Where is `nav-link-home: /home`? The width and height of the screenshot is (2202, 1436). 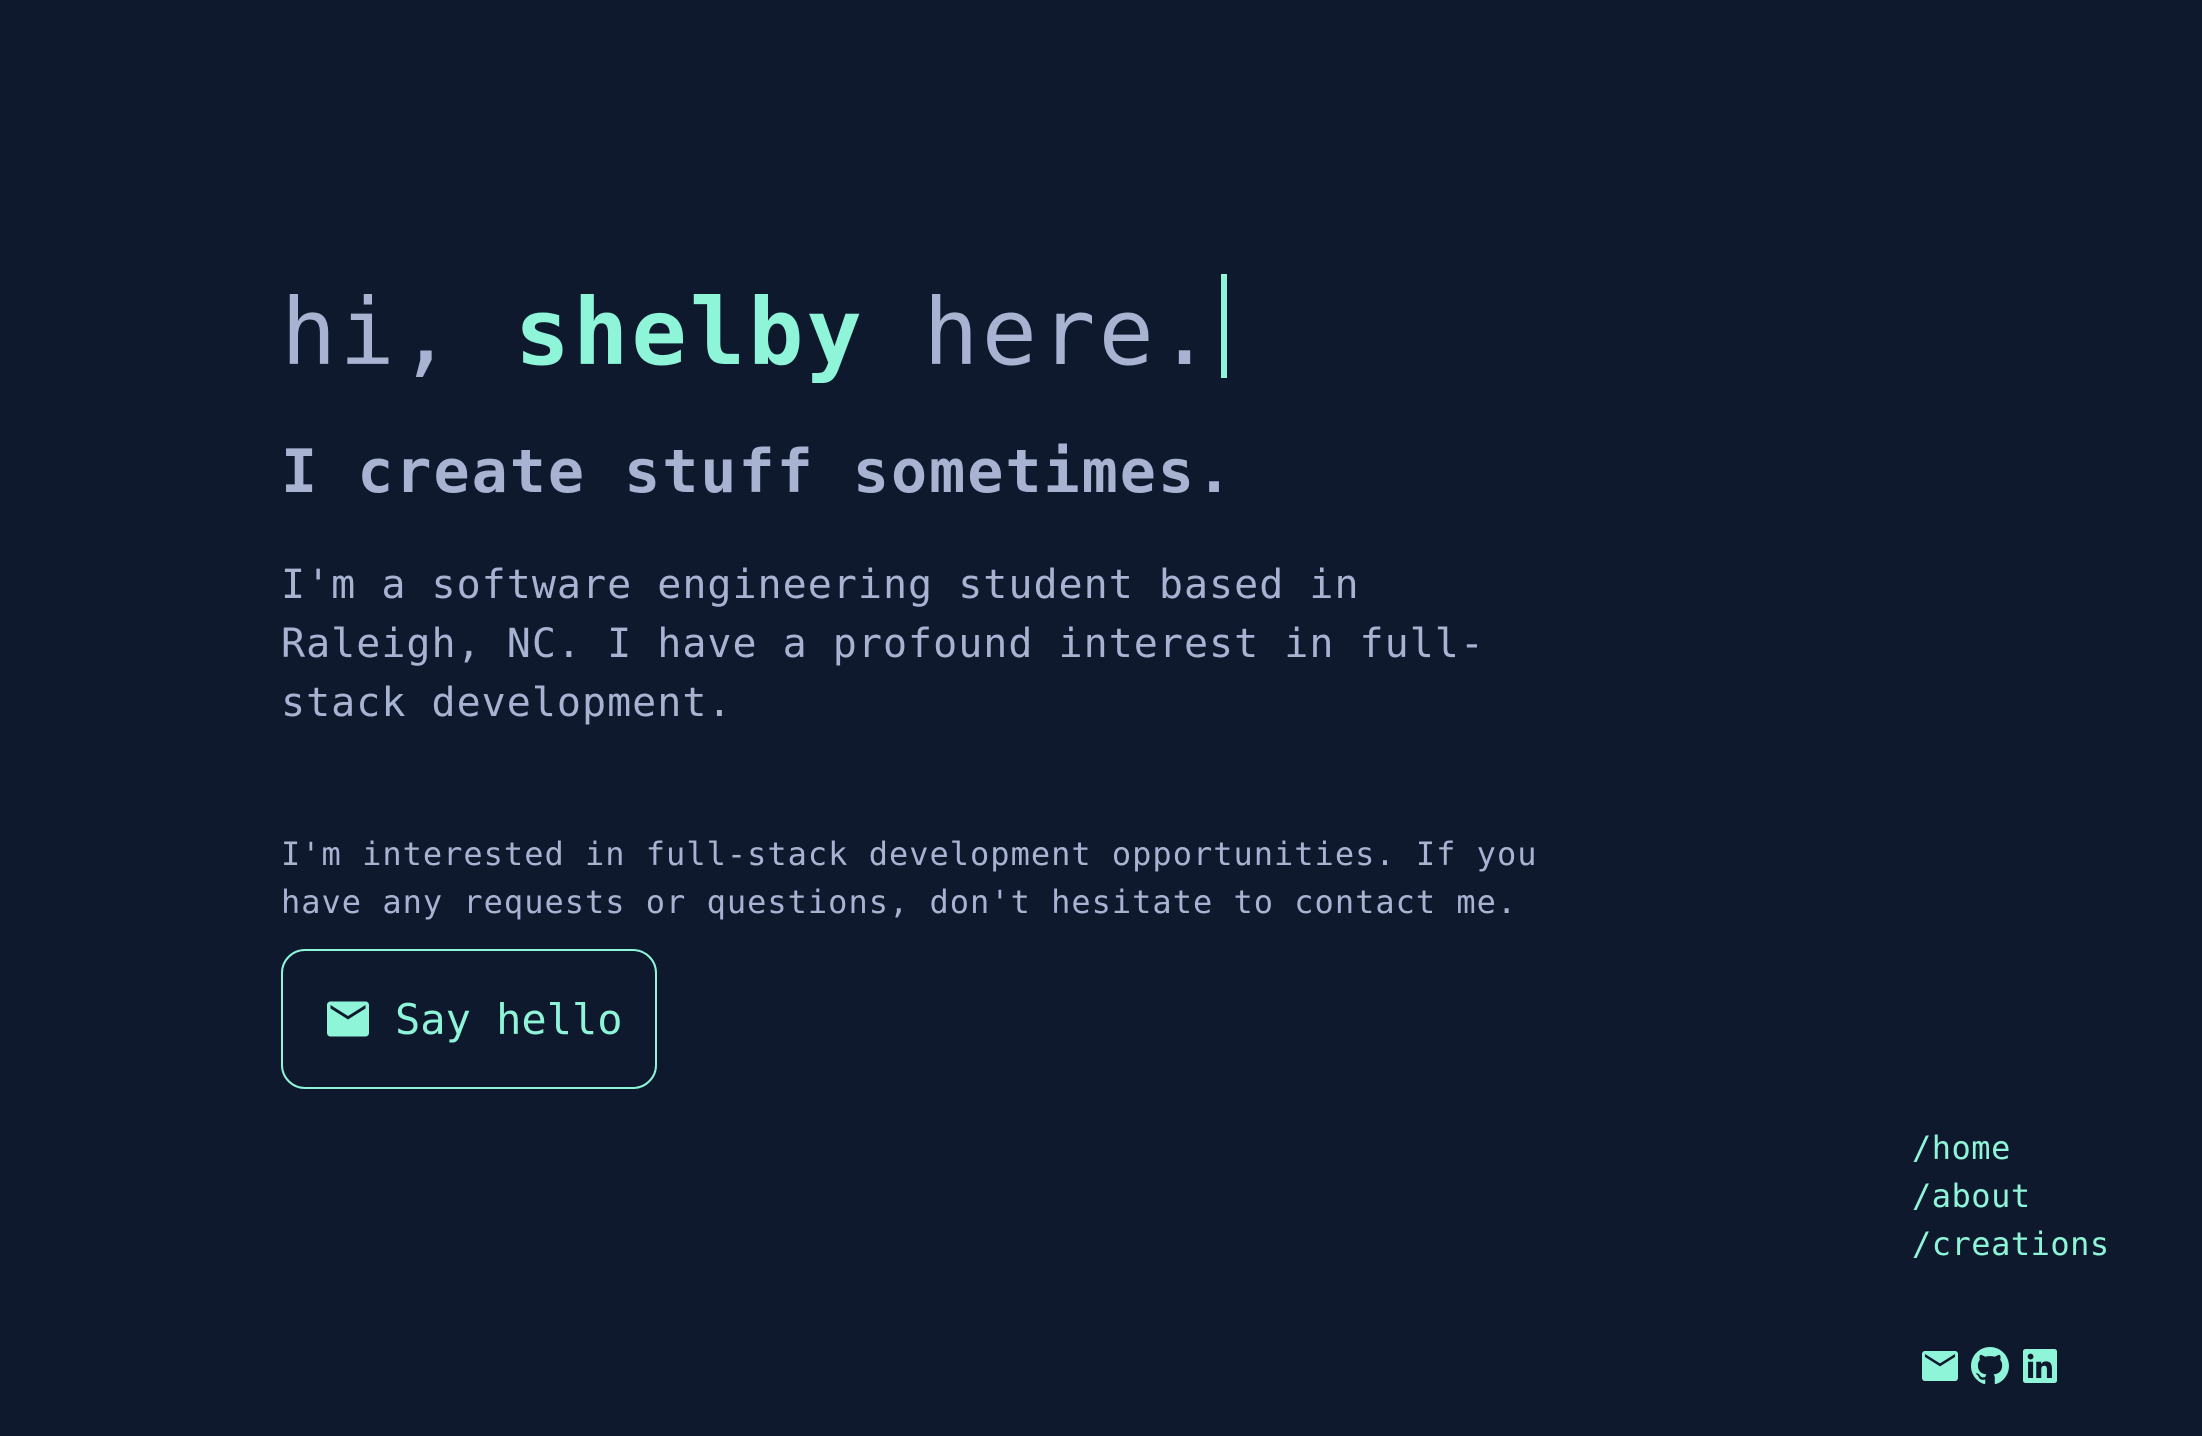 nav-link-home: /home is located at coordinates (2011, 1148).